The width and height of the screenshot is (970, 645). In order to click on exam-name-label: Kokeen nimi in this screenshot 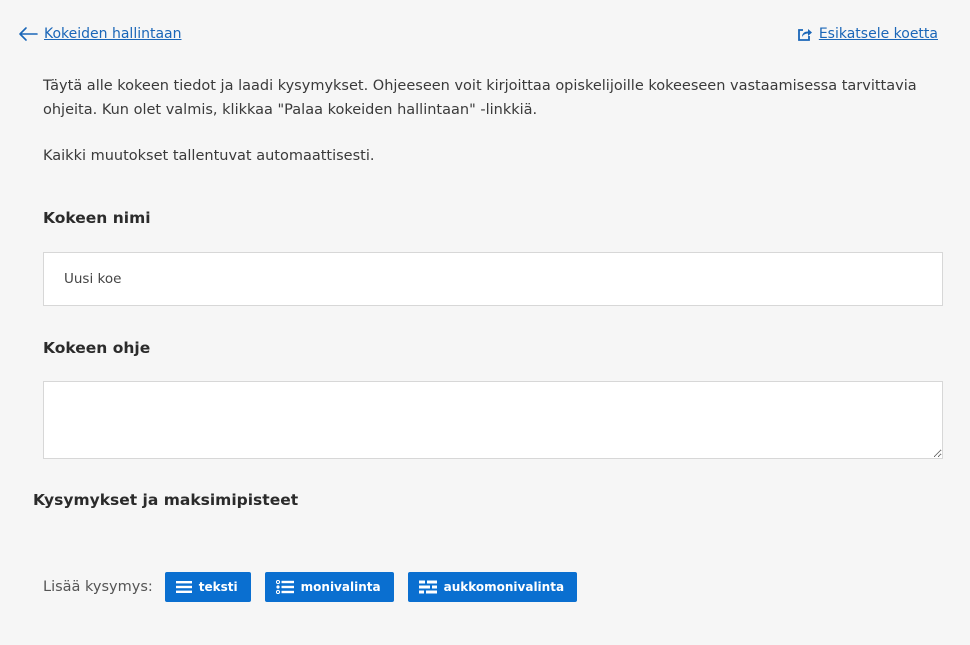, I will do `click(97, 218)`.